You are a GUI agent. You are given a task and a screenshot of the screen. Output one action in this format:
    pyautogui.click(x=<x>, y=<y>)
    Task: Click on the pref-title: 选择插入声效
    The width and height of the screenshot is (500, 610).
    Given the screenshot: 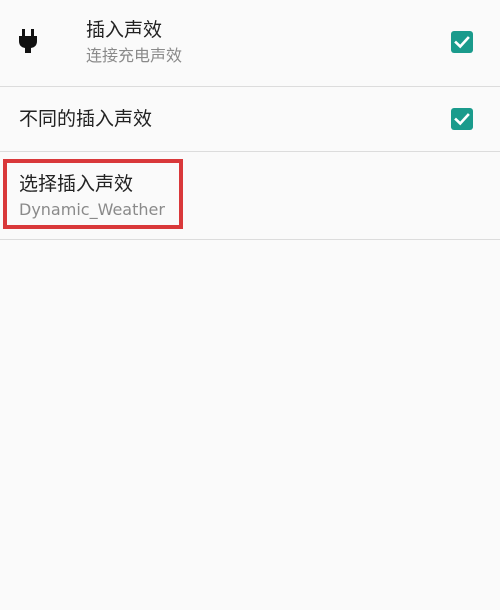 What is the action you would take?
    pyautogui.click(x=76, y=184)
    